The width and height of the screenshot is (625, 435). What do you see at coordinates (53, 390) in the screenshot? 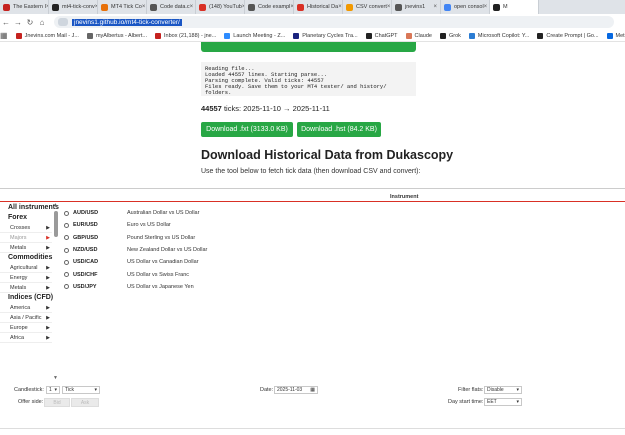
I see `candlestick-count-select: 1 ▾` at bounding box center [53, 390].